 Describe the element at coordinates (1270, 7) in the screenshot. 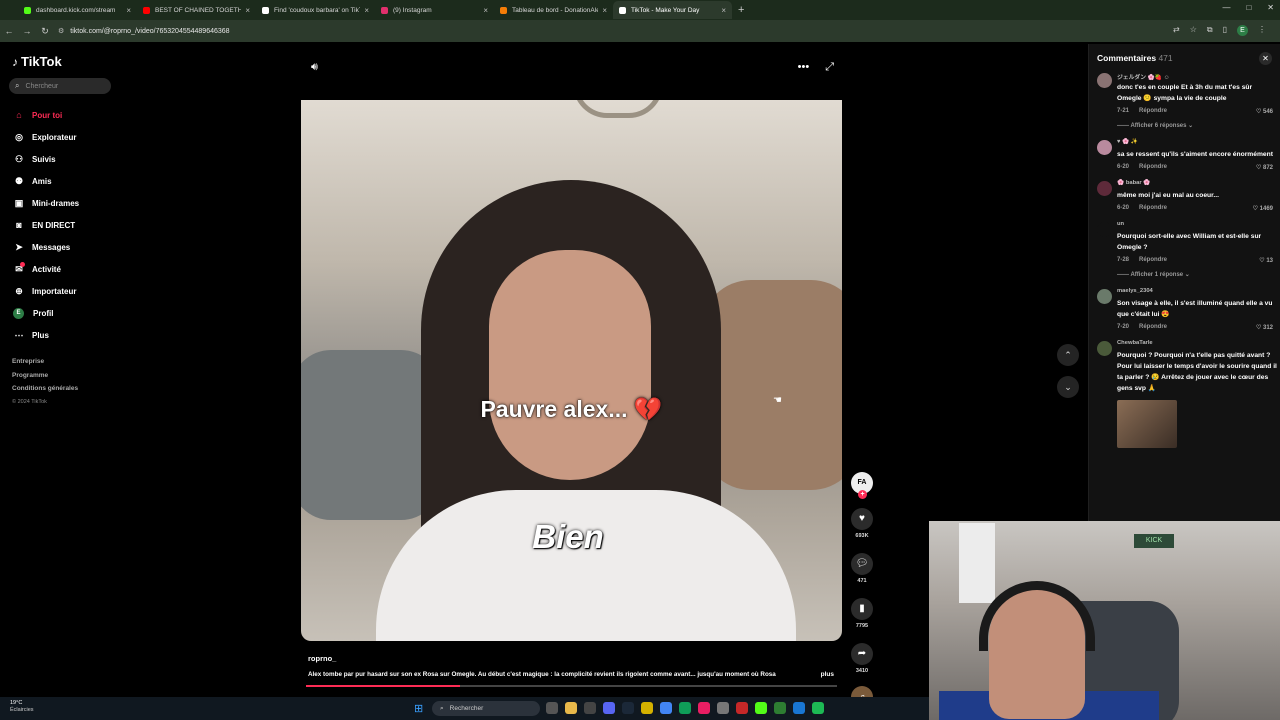

I see `close-window-icon: ✕` at that location.